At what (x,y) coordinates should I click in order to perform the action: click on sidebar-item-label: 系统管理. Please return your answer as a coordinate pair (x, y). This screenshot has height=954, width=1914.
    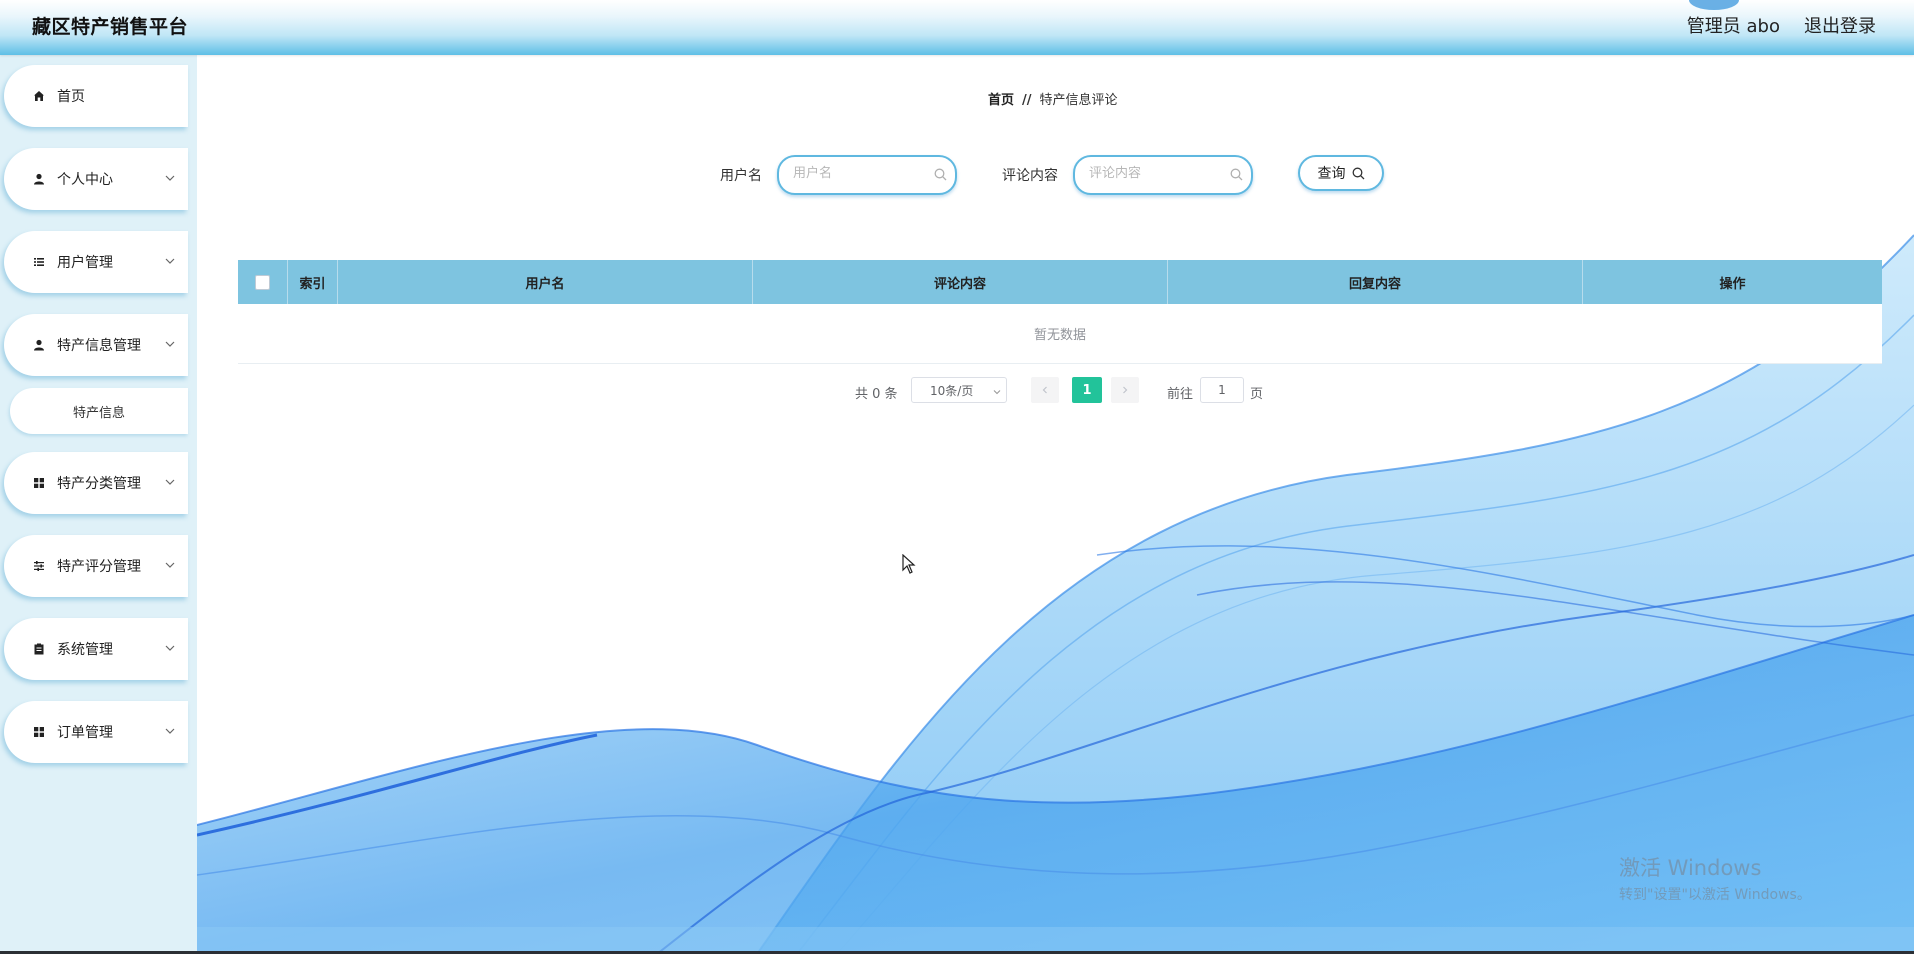
    Looking at the image, I should click on (85, 650).